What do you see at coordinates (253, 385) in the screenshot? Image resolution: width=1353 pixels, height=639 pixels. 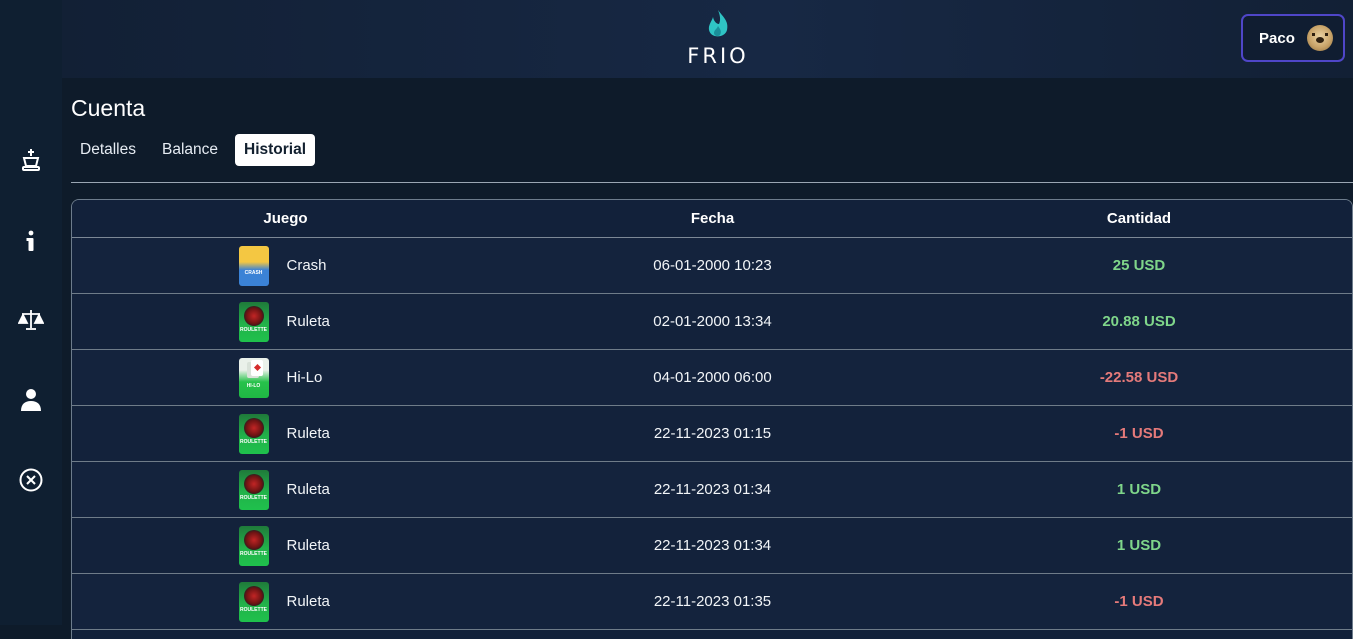 I see `thumbnail-label: HI-LO` at bounding box center [253, 385].